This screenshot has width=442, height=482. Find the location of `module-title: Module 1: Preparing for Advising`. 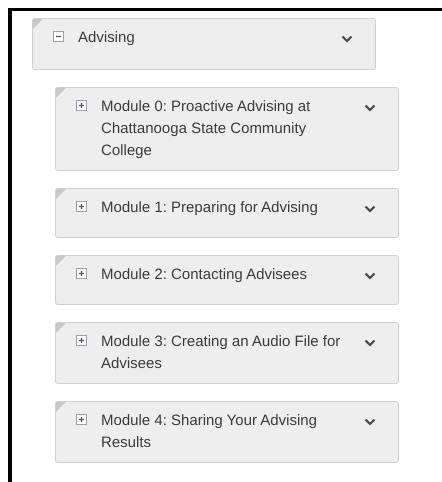

module-title: Module 1: Preparing for Advising is located at coordinates (225, 208).